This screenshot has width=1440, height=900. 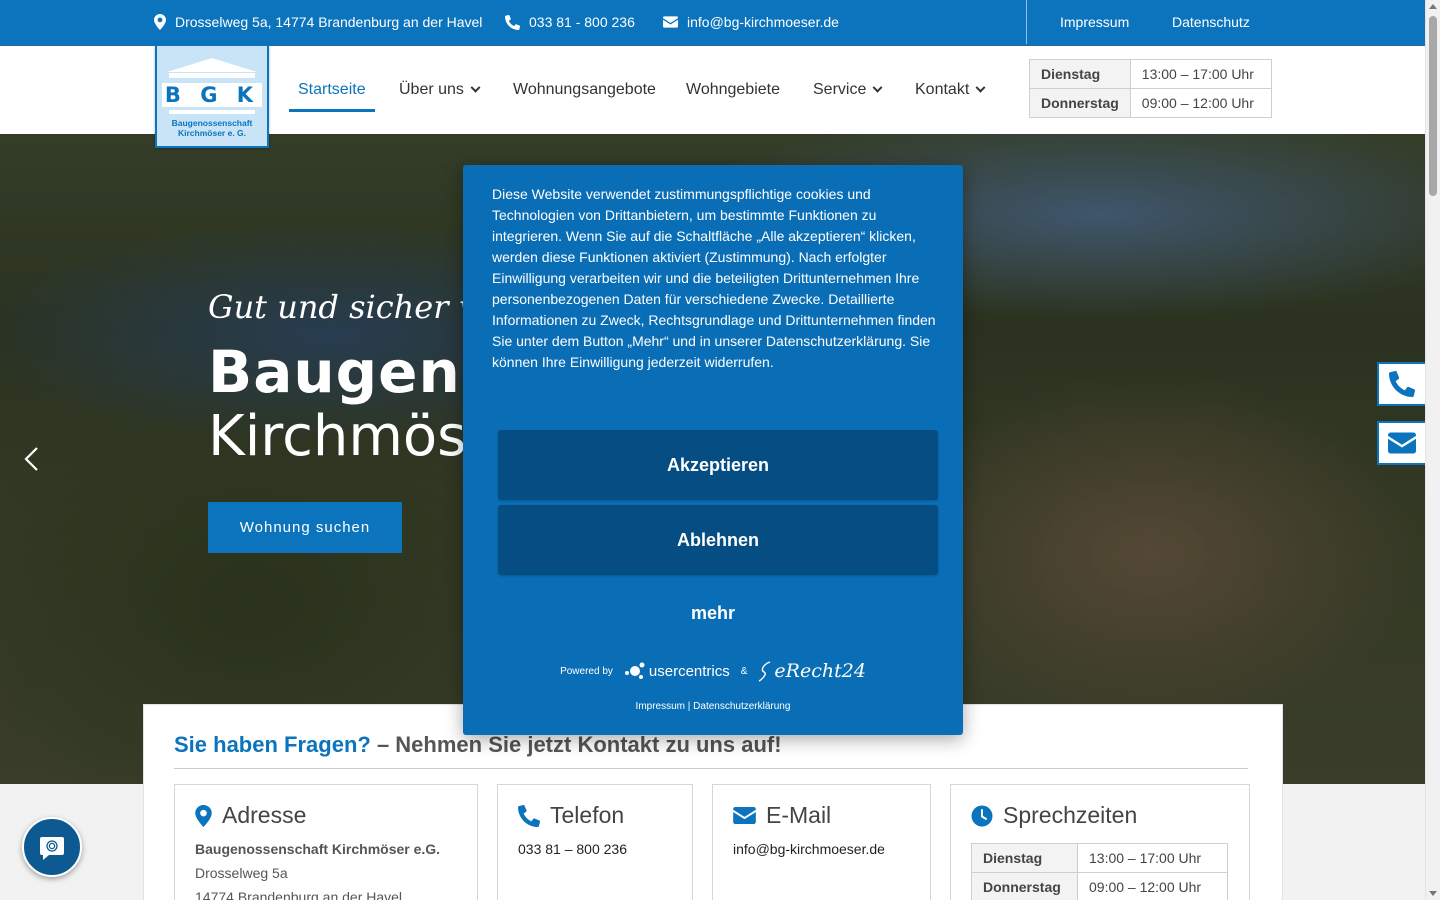 I want to click on nav-startseite: Startseite, so click(x=332, y=90).